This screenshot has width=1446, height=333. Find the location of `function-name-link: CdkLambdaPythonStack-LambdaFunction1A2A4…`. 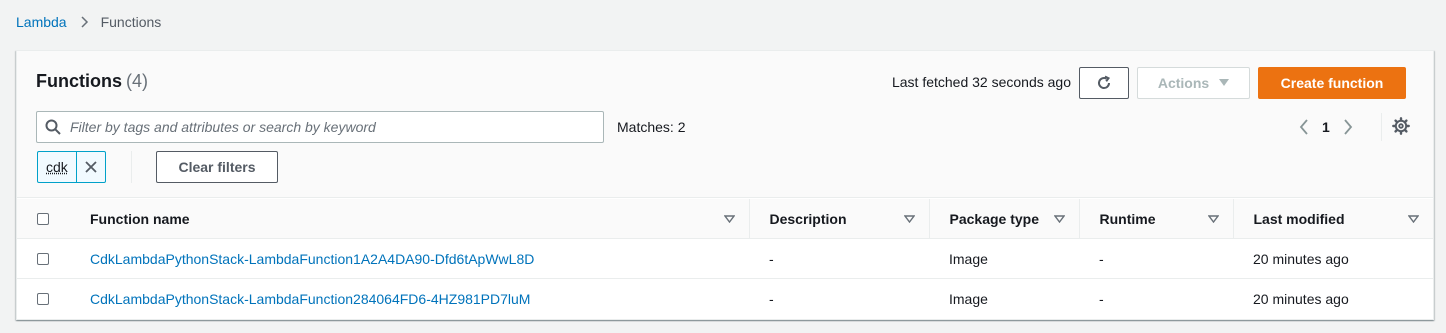

function-name-link: CdkLambdaPythonStack-LambdaFunction1A2A4… is located at coordinates (312, 259).